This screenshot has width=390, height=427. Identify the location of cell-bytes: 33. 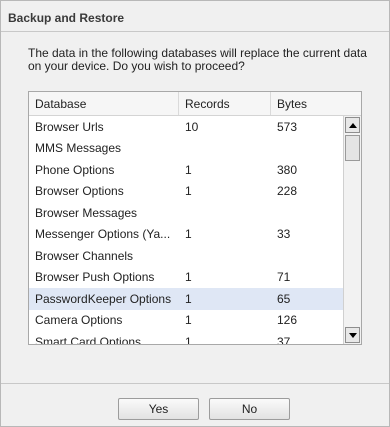
(284, 234).